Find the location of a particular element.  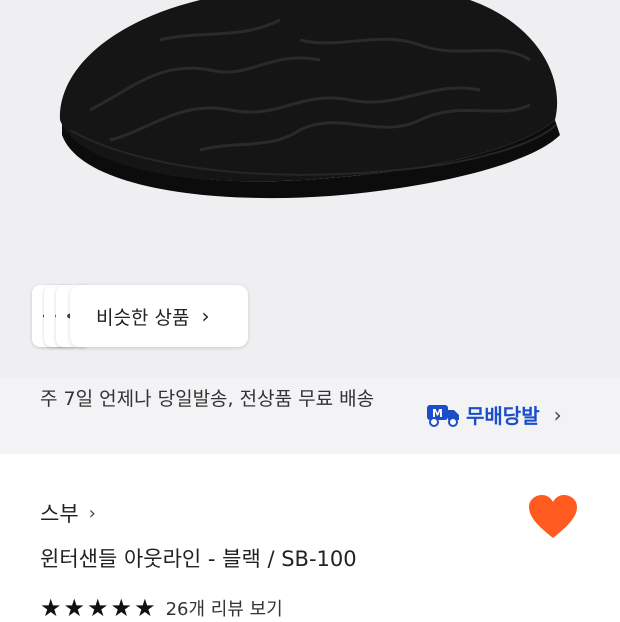

heart-icon is located at coordinates (553, 516).